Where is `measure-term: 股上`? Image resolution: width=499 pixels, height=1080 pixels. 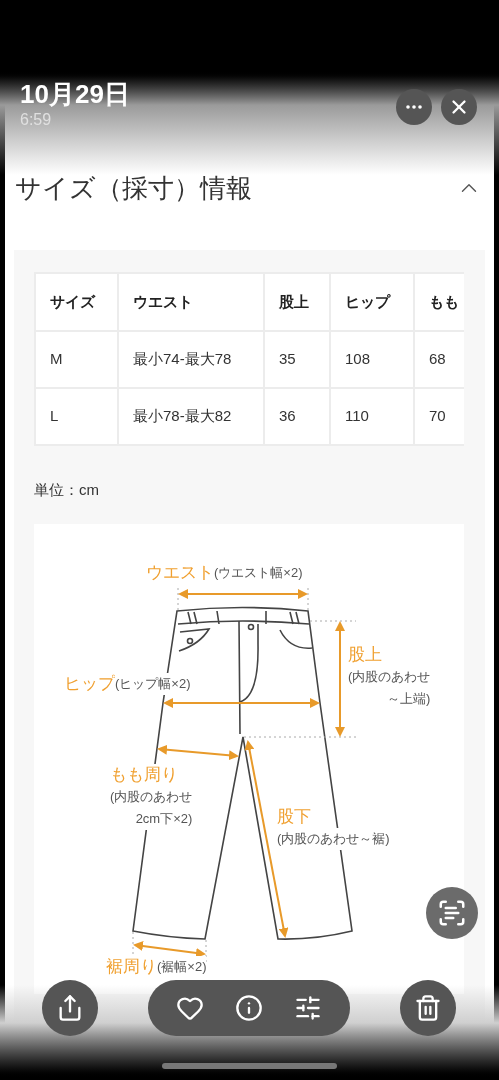 measure-term: 股上 is located at coordinates (365, 655).